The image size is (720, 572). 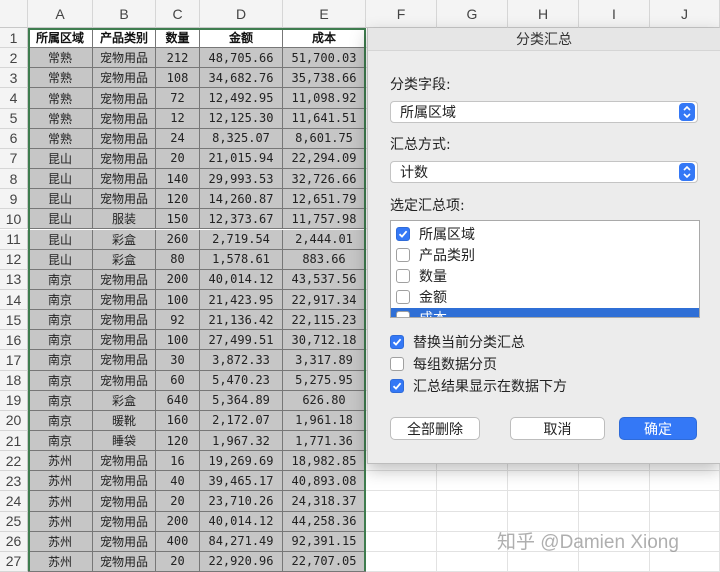 I want to click on table-cell: 1,771.36, so click(x=324, y=441).